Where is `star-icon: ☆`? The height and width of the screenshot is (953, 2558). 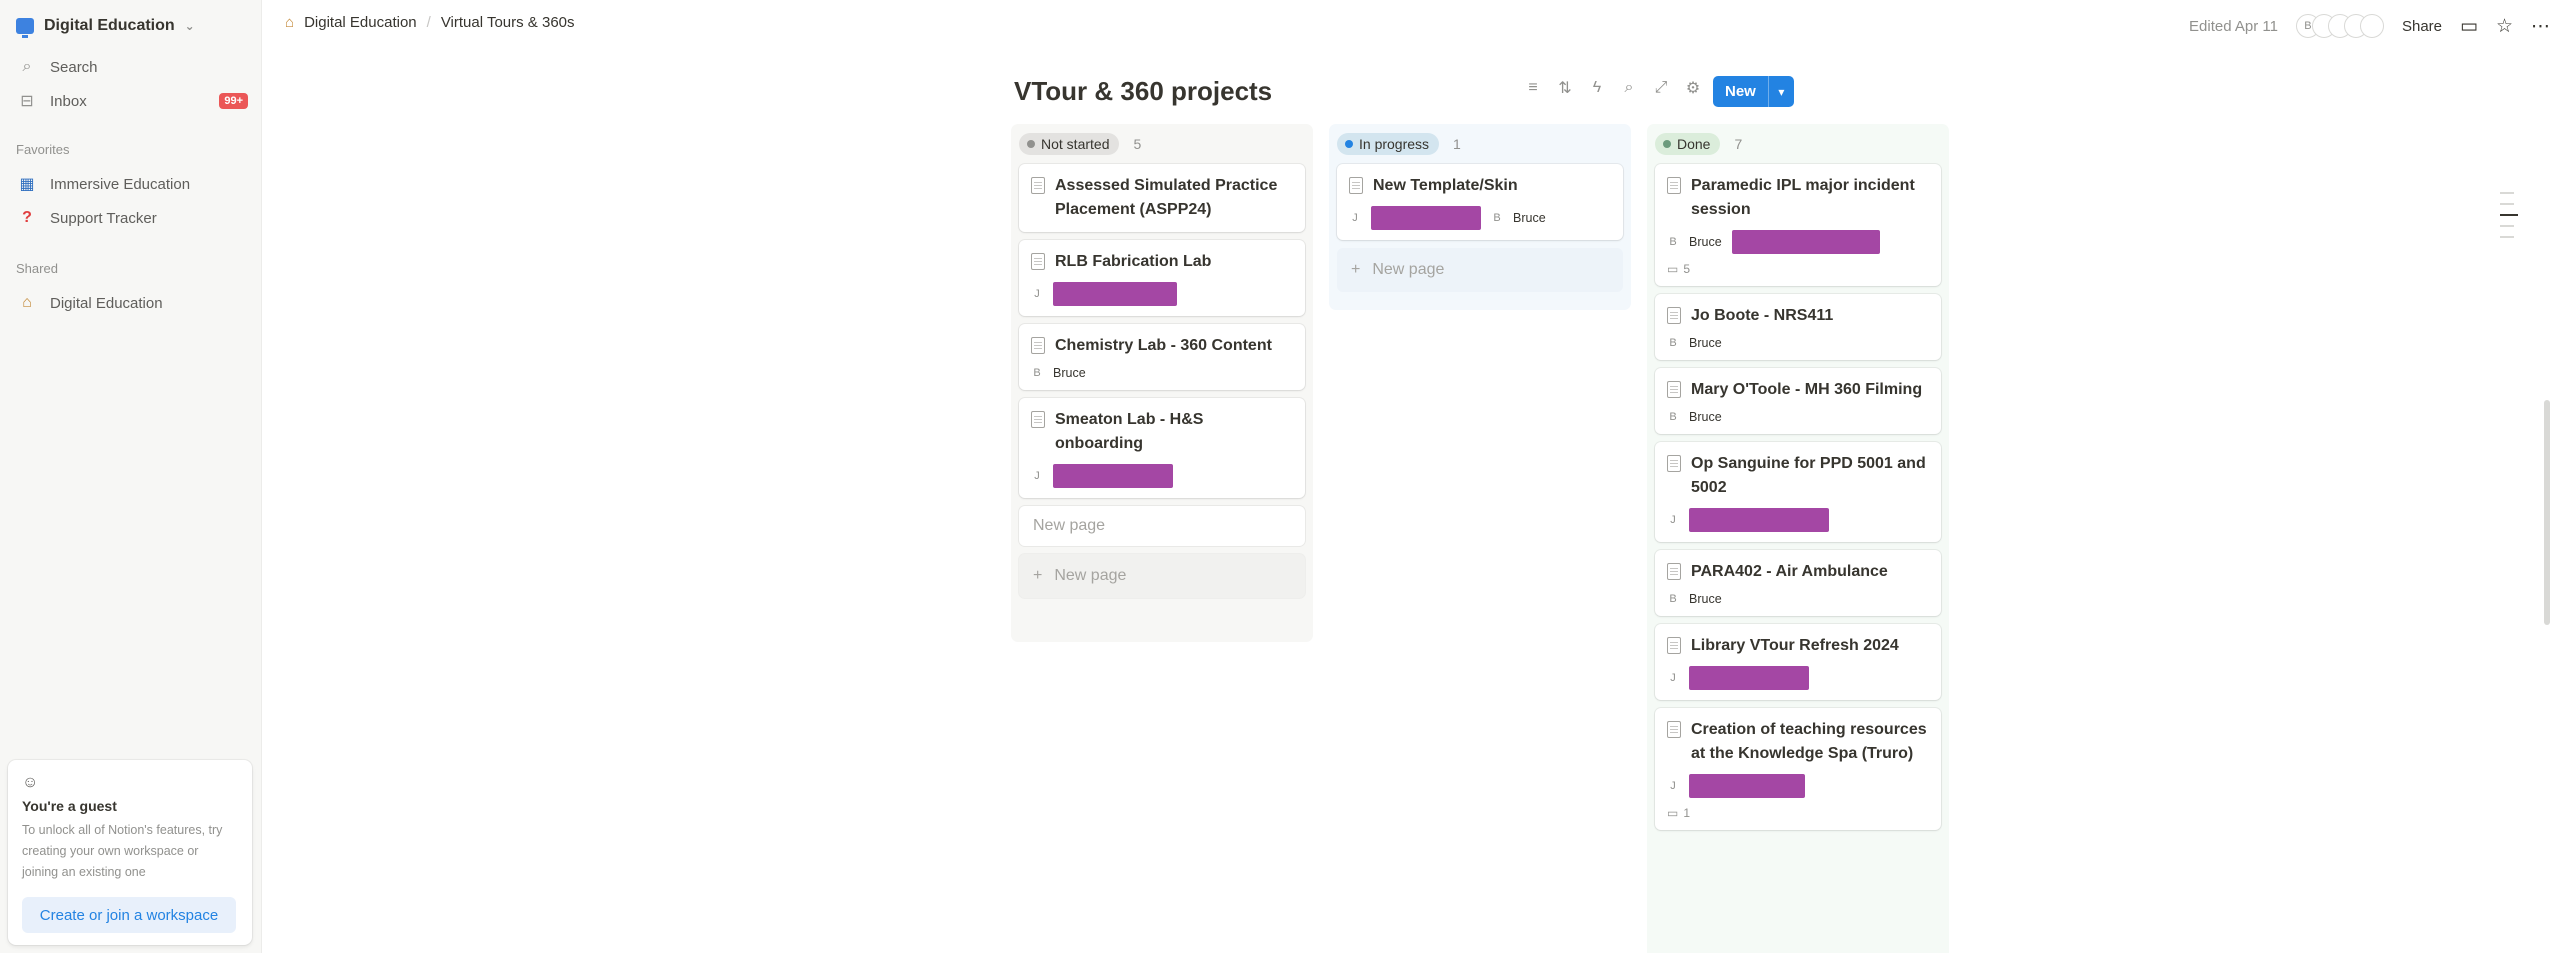 star-icon: ☆ is located at coordinates (2504, 26).